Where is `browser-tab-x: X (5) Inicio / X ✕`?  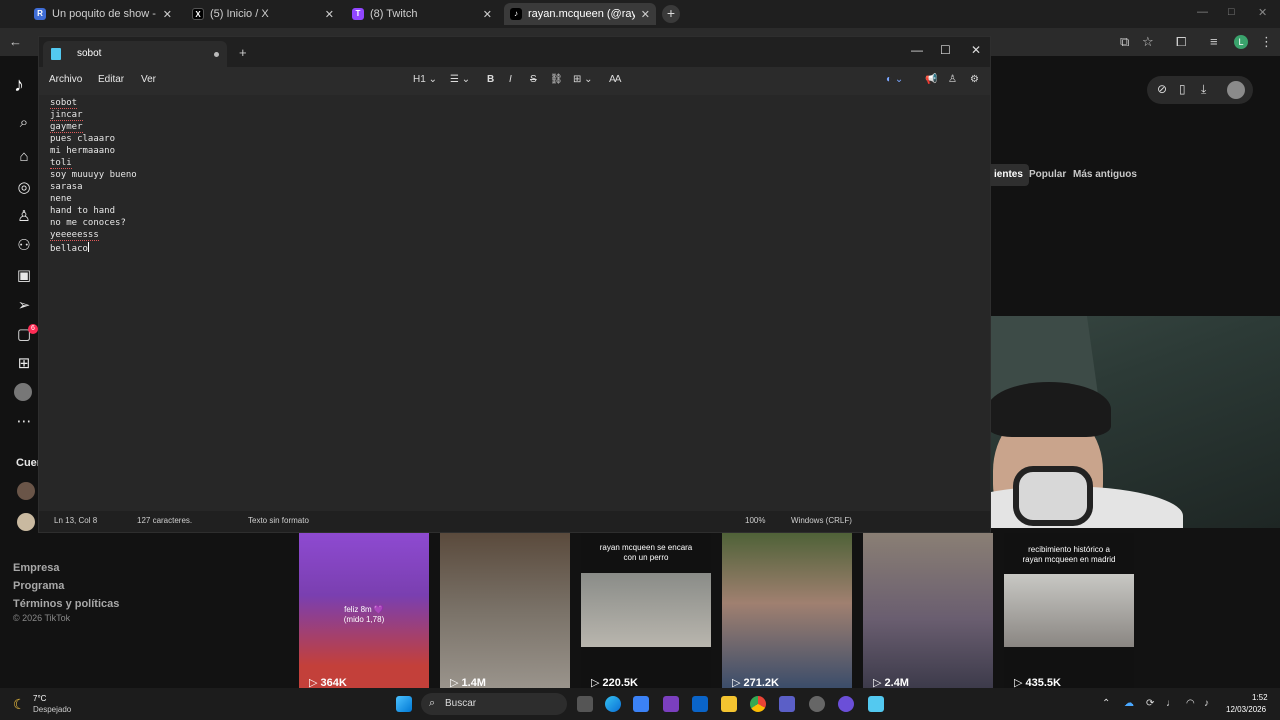
browser-tab-x: X (5) Inicio / X ✕ is located at coordinates (263, 14).